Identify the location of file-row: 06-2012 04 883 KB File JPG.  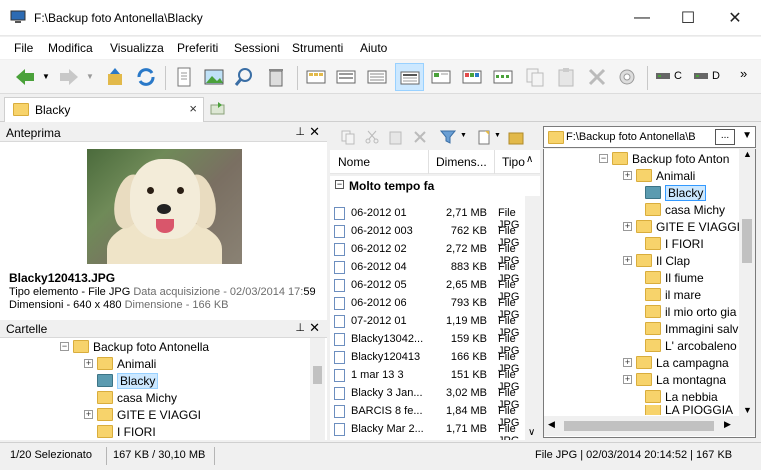
(427, 271).